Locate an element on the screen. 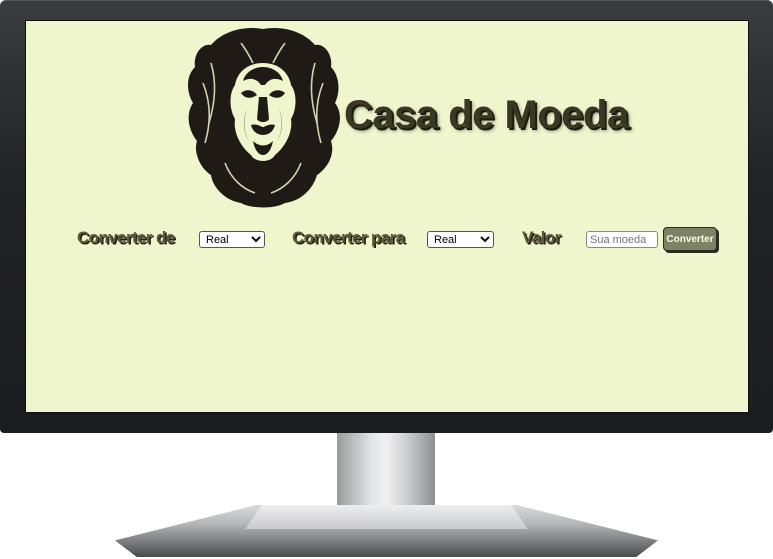 This screenshot has width=773, height=559. to-currency-label: Converter para is located at coordinates (348, 237).